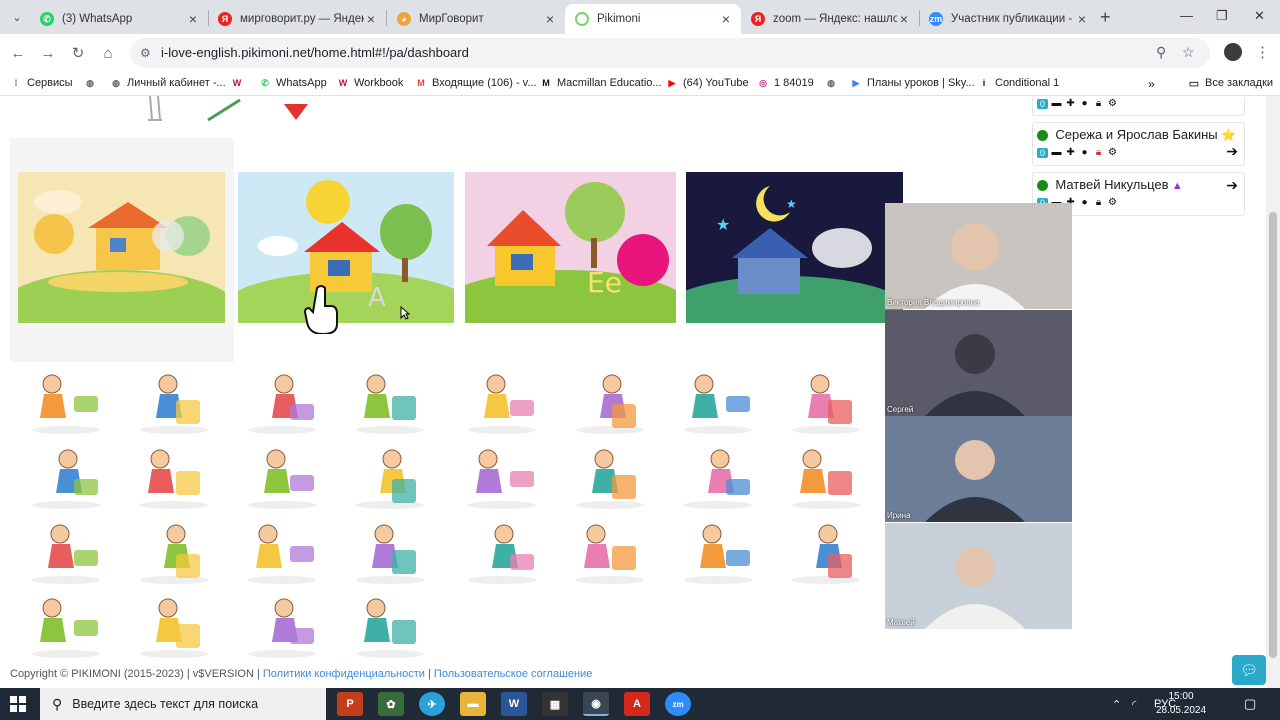 Image resolution: width=1280 pixels, height=720 pixels. What do you see at coordinates (1008, 19) in the screenshot?
I see `browser-tab: zm Участник публикации - Z ×` at bounding box center [1008, 19].